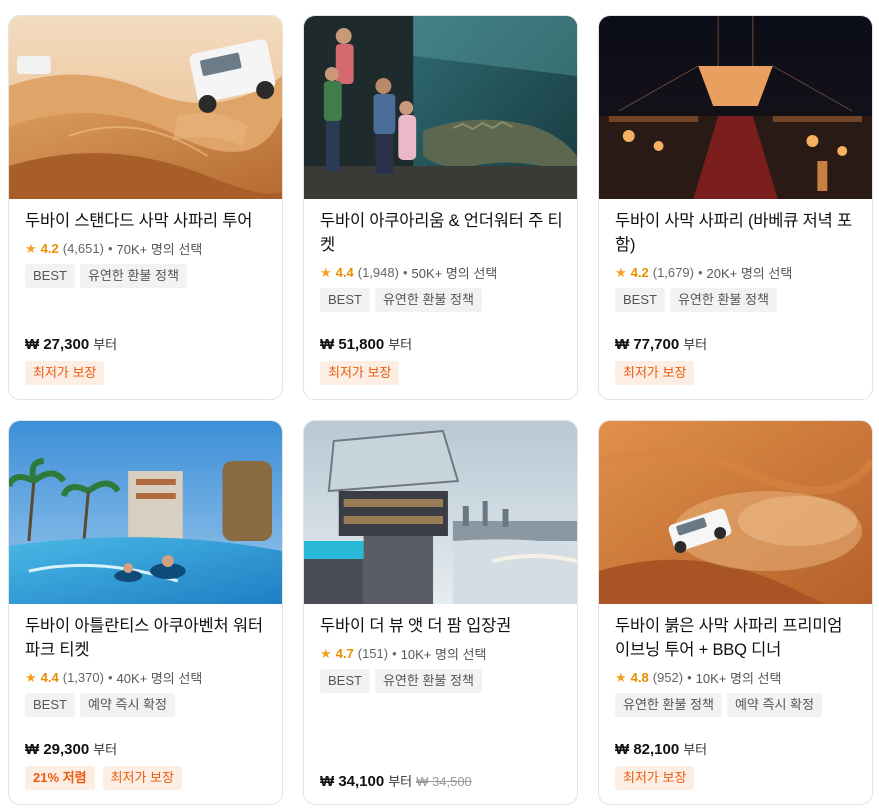  I want to click on product-image-aquarium, so click(440, 107).